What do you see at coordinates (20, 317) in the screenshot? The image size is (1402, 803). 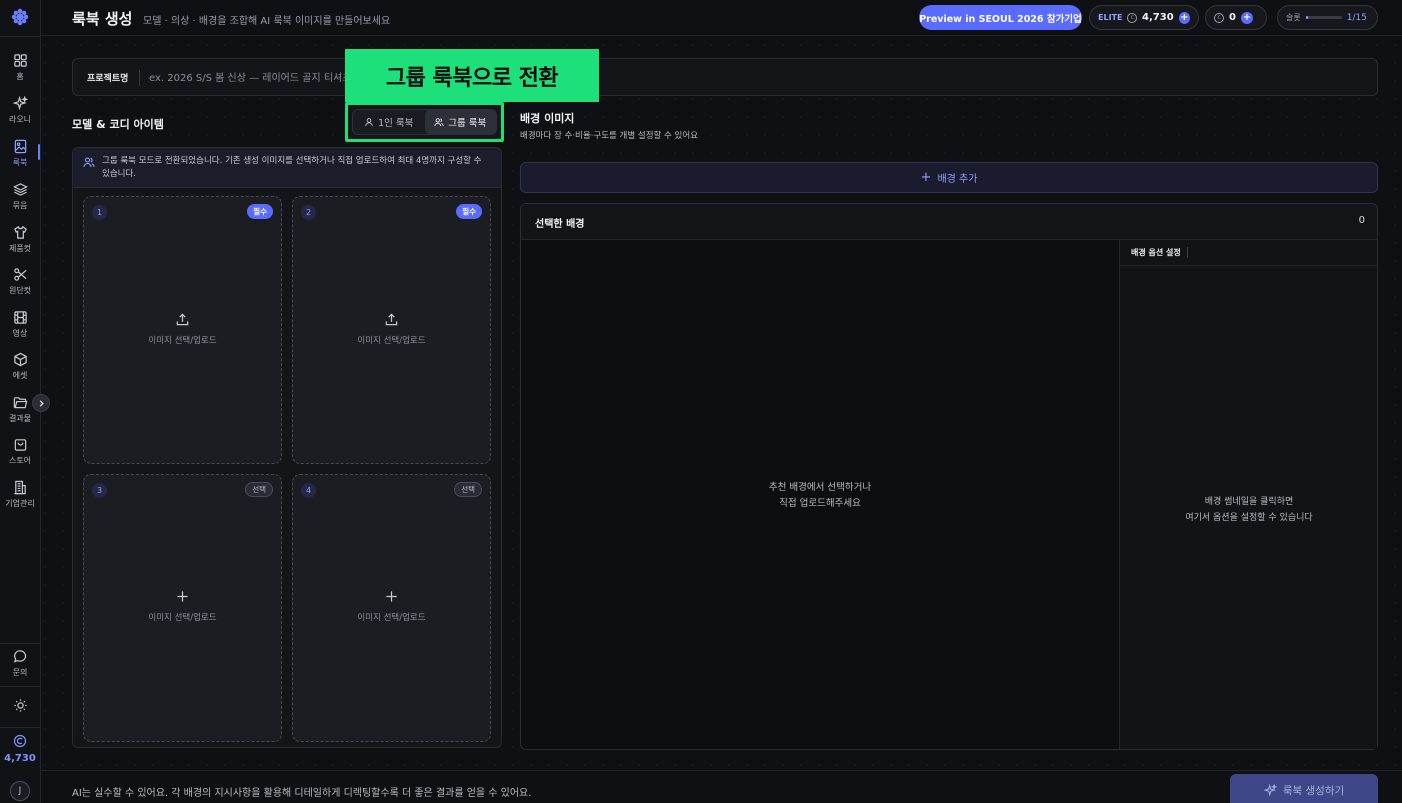 I see `film-icon` at bounding box center [20, 317].